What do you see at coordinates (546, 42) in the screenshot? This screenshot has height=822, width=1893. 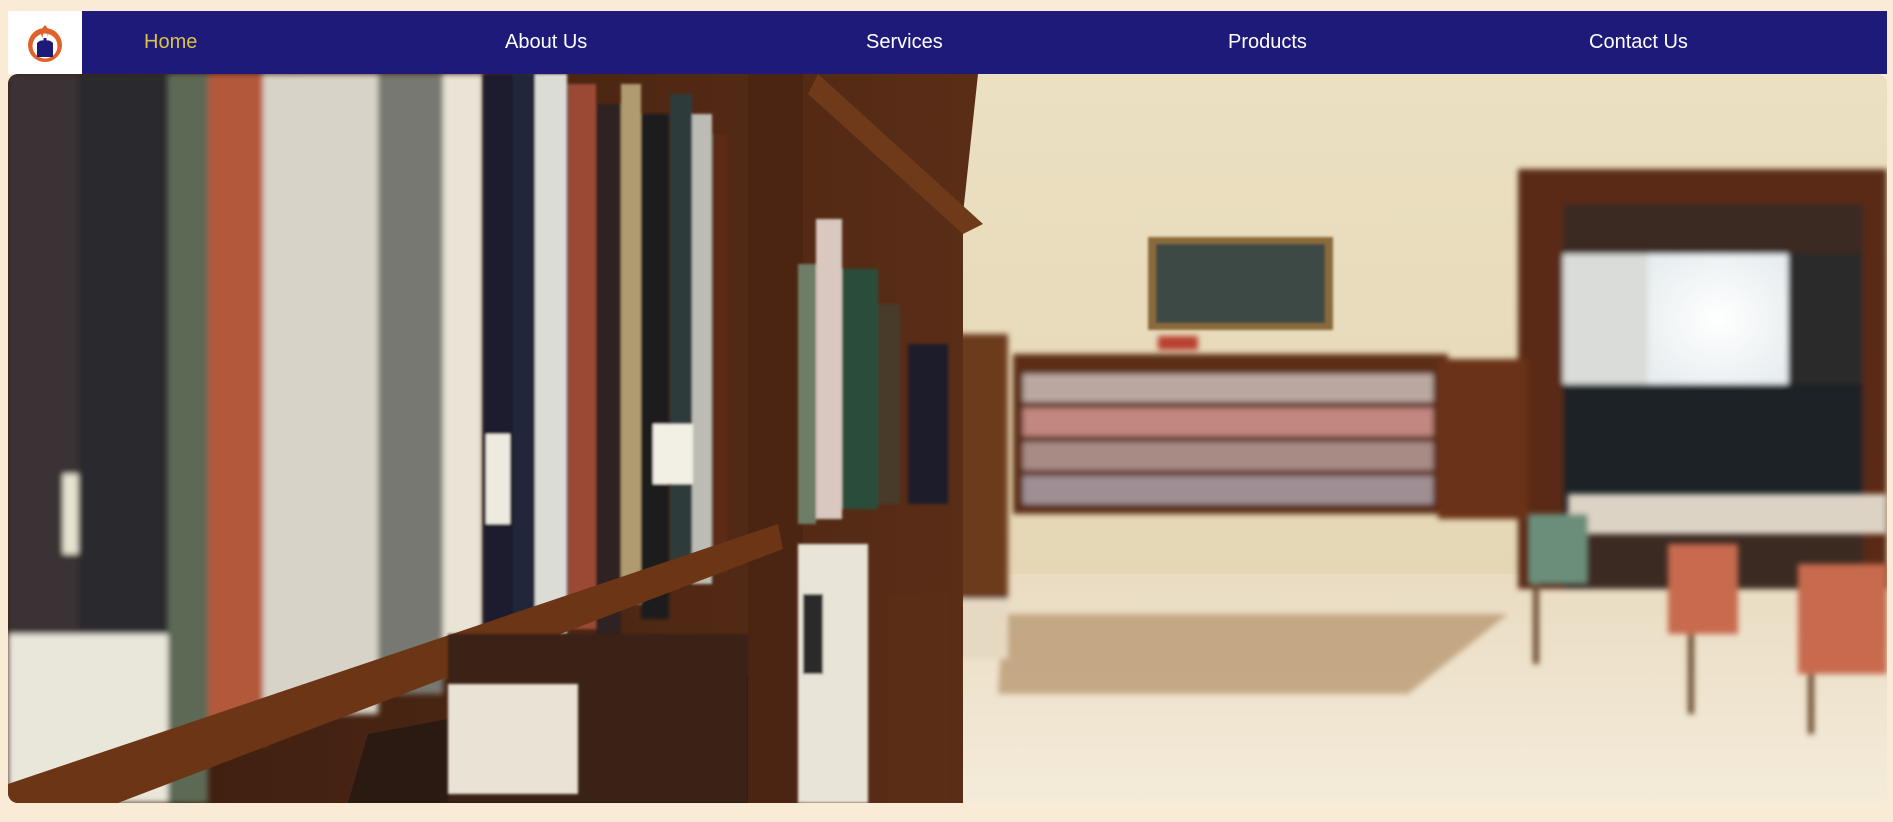 I see `nav-about-us: About Us` at bounding box center [546, 42].